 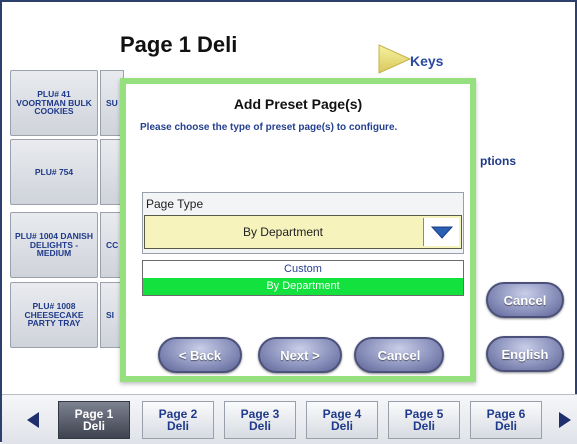 I want to click on page-type-group: Page Type By Department, so click(x=303, y=223).